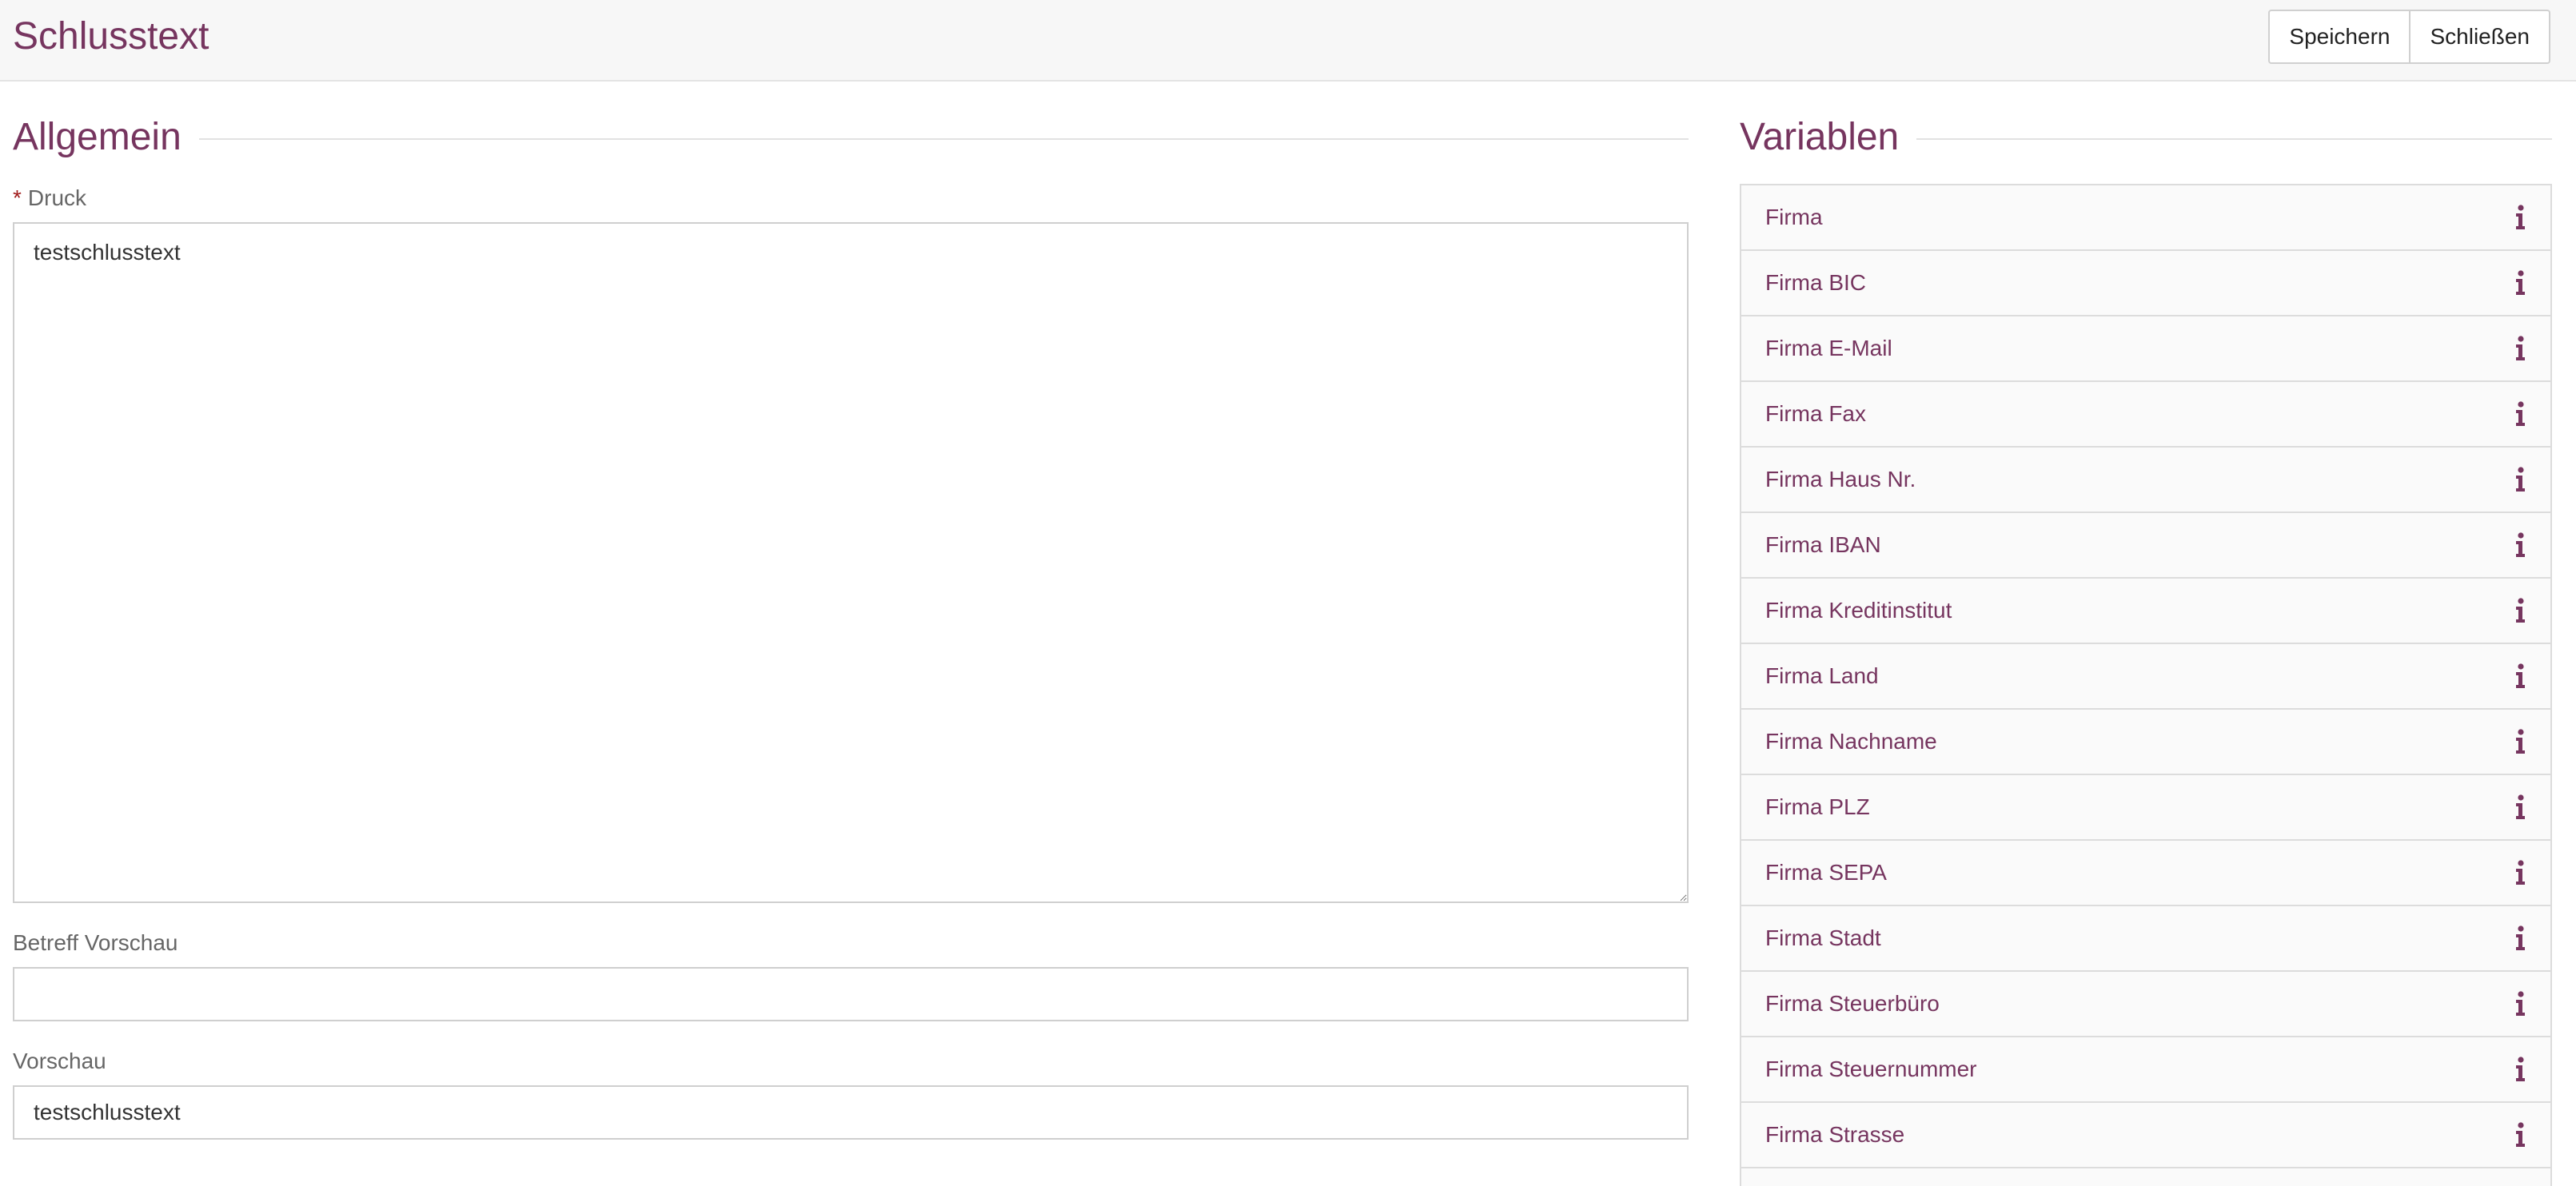 This screenshot has width=2576, height=1186. Describe the element at coordinates (851, 1112) in the screenshot. I see `vorschau-input` at that location.